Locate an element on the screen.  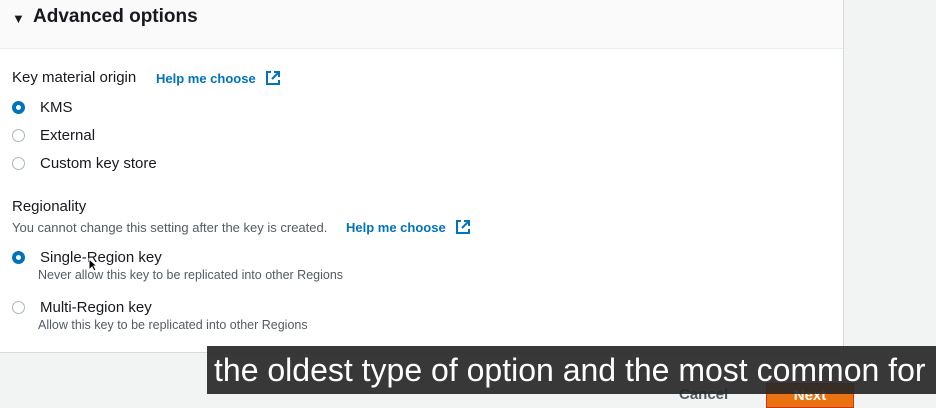
radio-label-single-region: Single-Region key is located at coordinates (101, 257).